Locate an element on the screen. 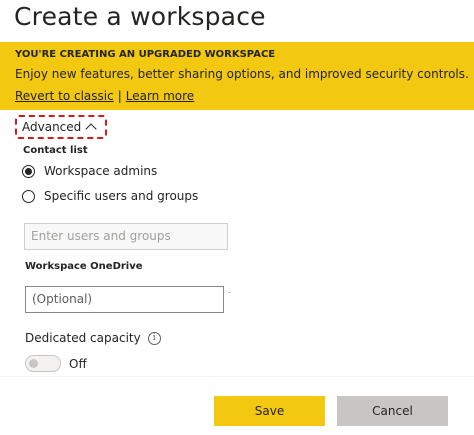  save-button: Save is located at coordinates (269, 411).